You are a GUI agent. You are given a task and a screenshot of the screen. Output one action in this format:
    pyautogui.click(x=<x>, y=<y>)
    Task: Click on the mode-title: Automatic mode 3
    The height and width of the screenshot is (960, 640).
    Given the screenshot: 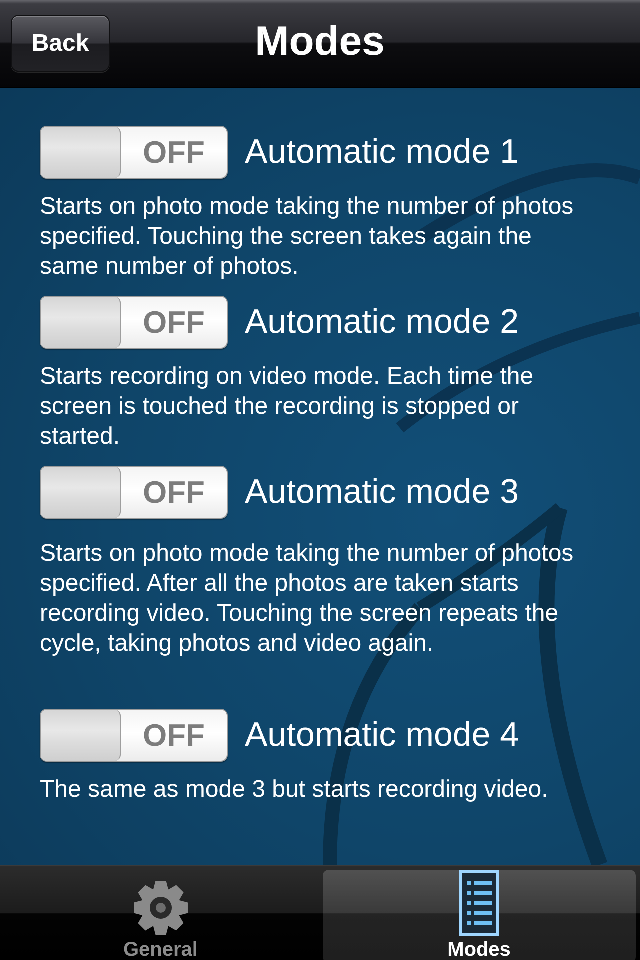 What is the action you would take?
    pyautogui.click(x=382, y=492)
    